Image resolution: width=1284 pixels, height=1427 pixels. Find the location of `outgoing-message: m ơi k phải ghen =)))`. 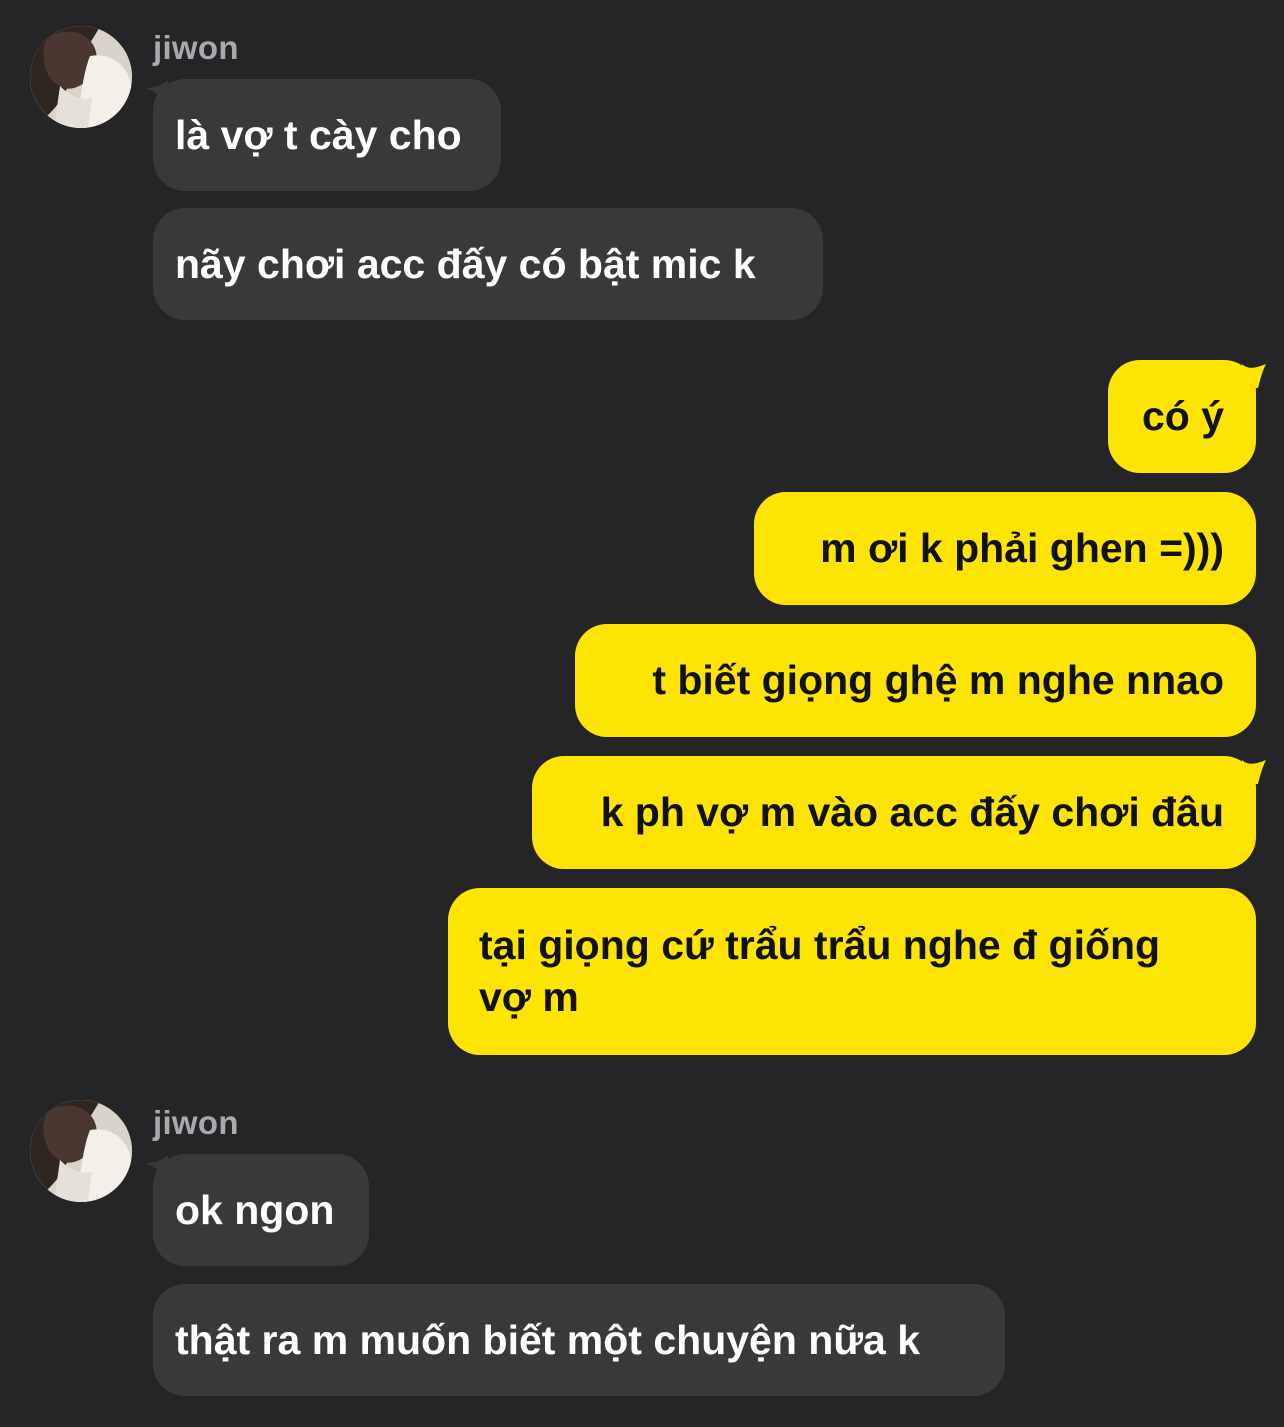

outgoing-message: m ơi k phải ghen =))) is located at coordinates (1005, 548).